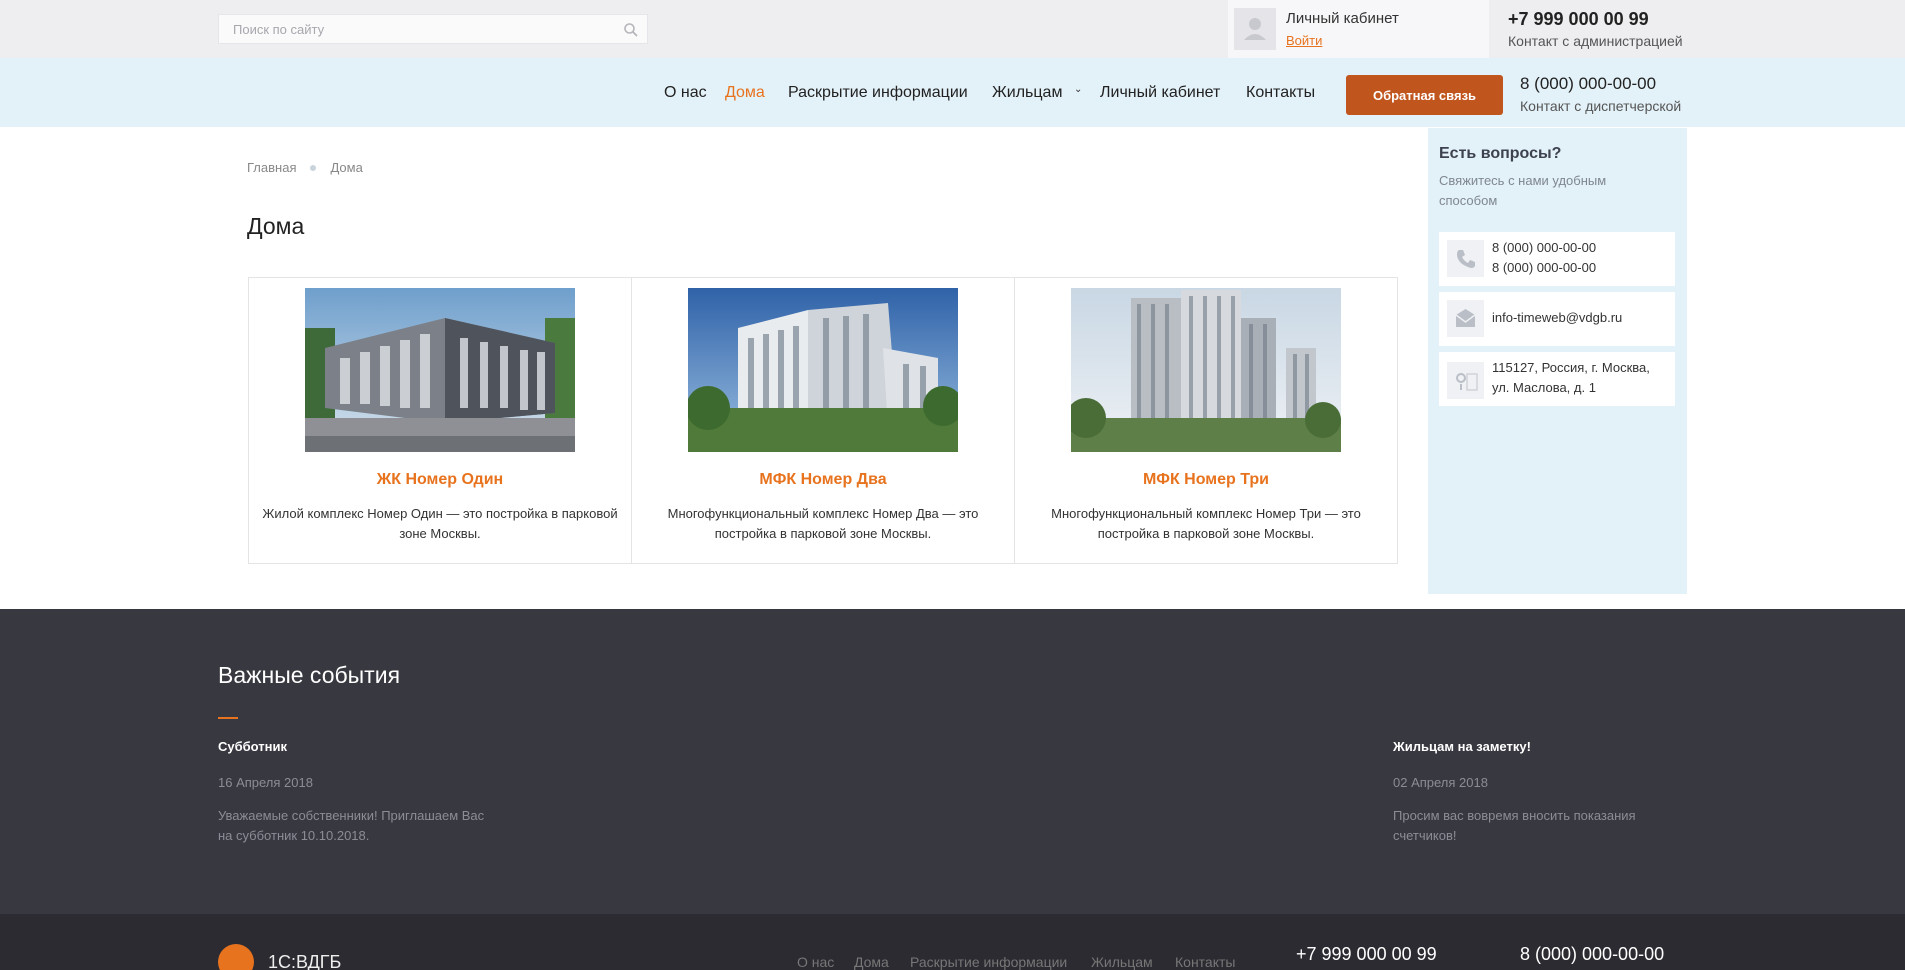 The height and width of the screenshot is (970, 1905). What do you see at coordinates (228, 718) in the screenshot?
I see `title-underline` at bounding box center [228, 718].